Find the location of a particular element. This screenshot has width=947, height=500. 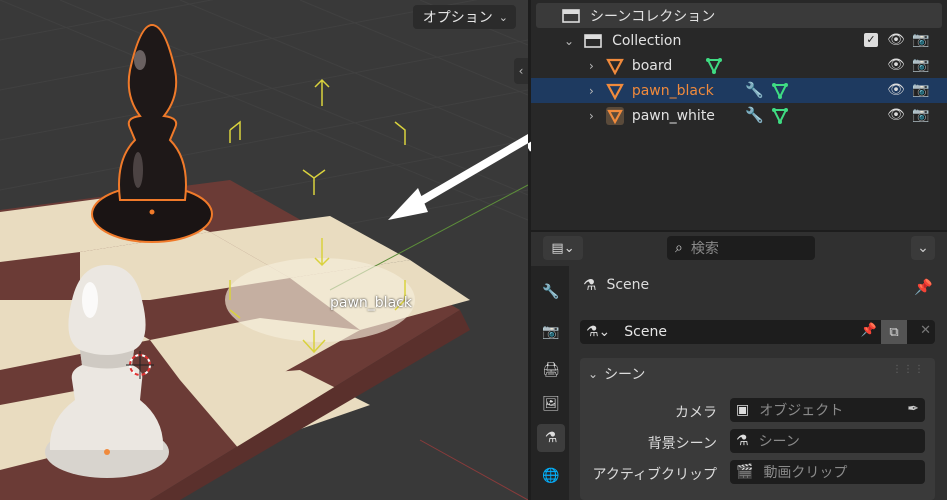

scene-collection-label: シーンコレクション is located at coordinates (653, 16).